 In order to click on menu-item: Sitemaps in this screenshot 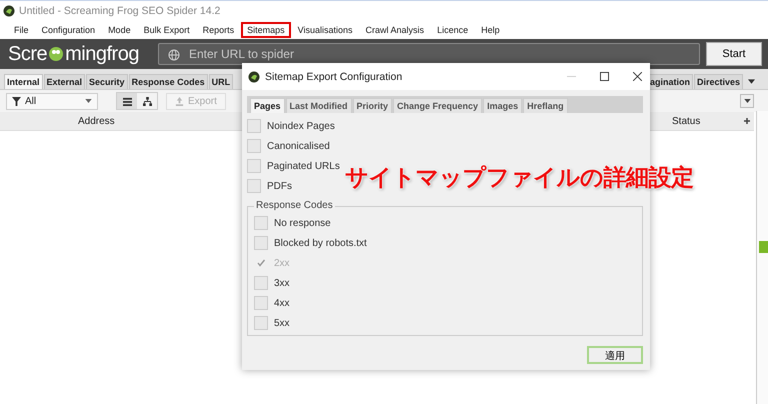, I will do `click(266, 30)`.